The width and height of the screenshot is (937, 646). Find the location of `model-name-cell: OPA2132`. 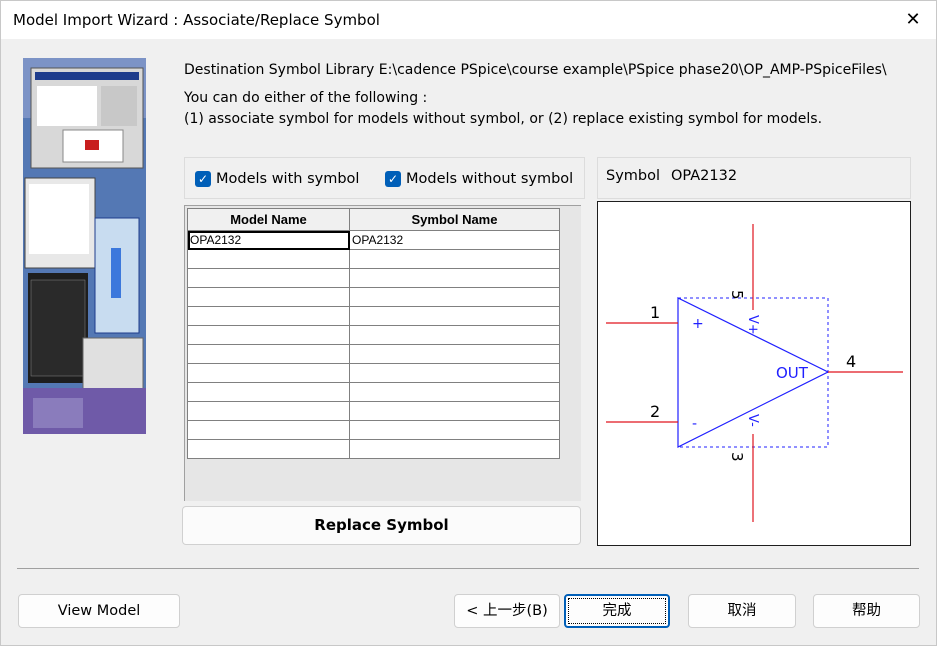

model-name-cell: OPA2132 is located at coordinates (268, 240).